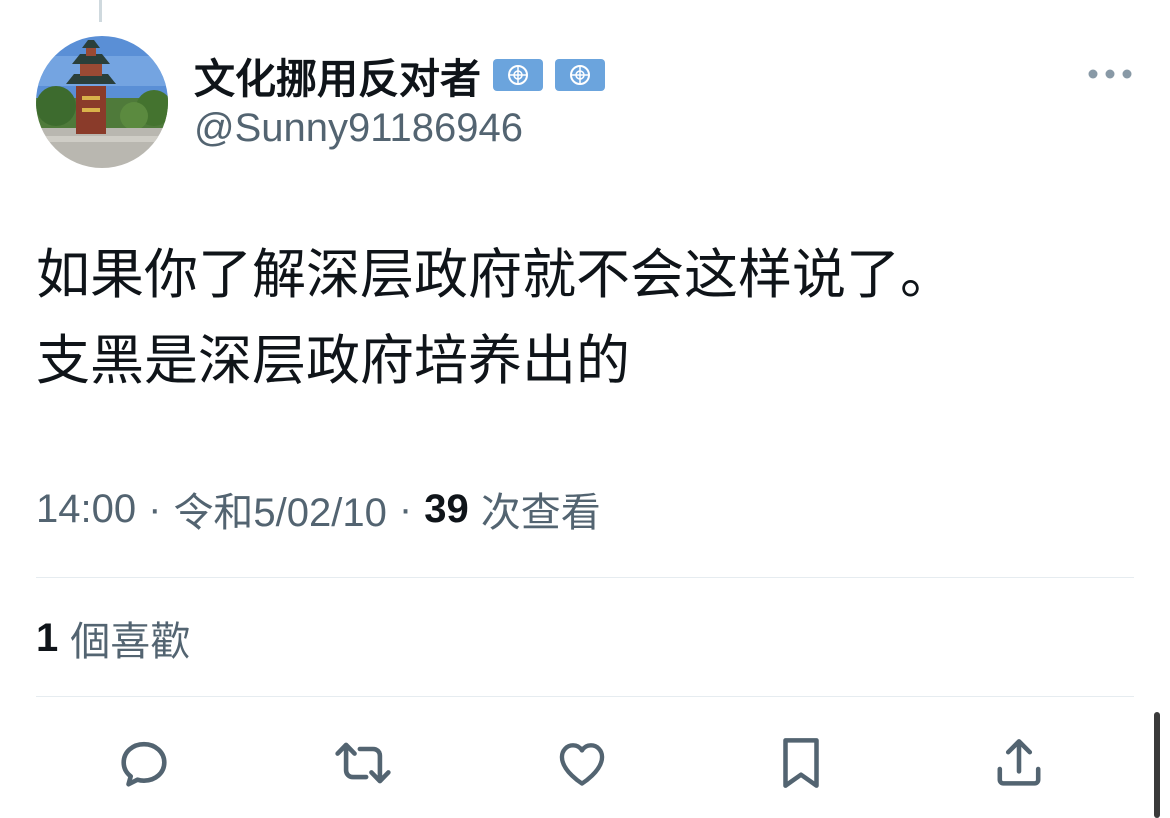  Describe the element at coordinates (100, 11) in the screenshot. I see `thread-connector-line` at that location.